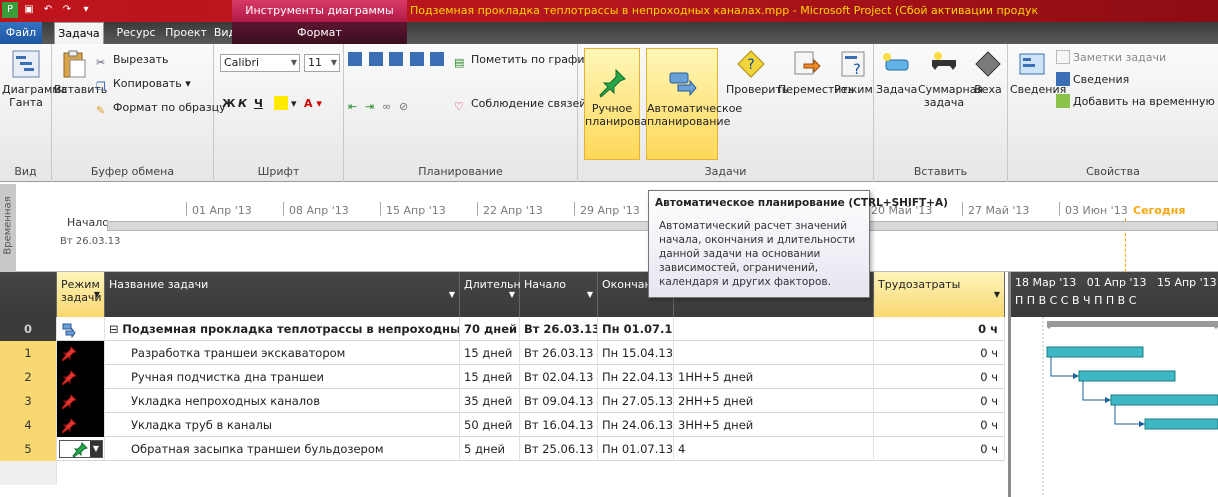  What do you see at coordinates (355, 106) in the screenshot?
I see `outdent-icon: ⇤` at bounding box center [355, 106].